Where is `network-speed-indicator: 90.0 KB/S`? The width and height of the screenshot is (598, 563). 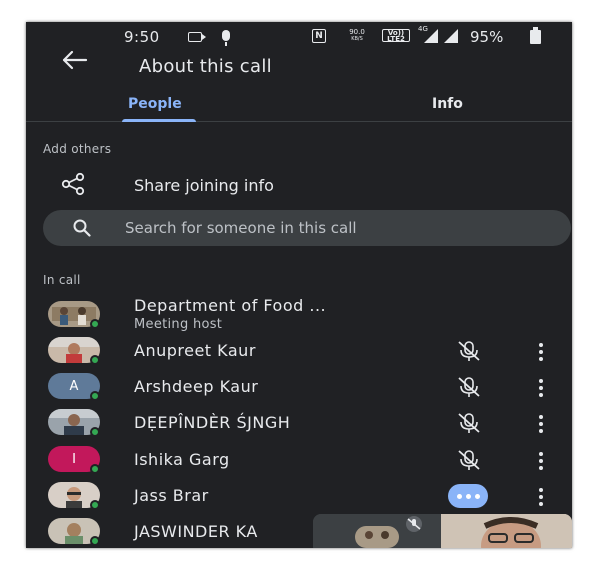
network-speed-indicator: 90.0 KB/S is located at coordinates (357, 36).